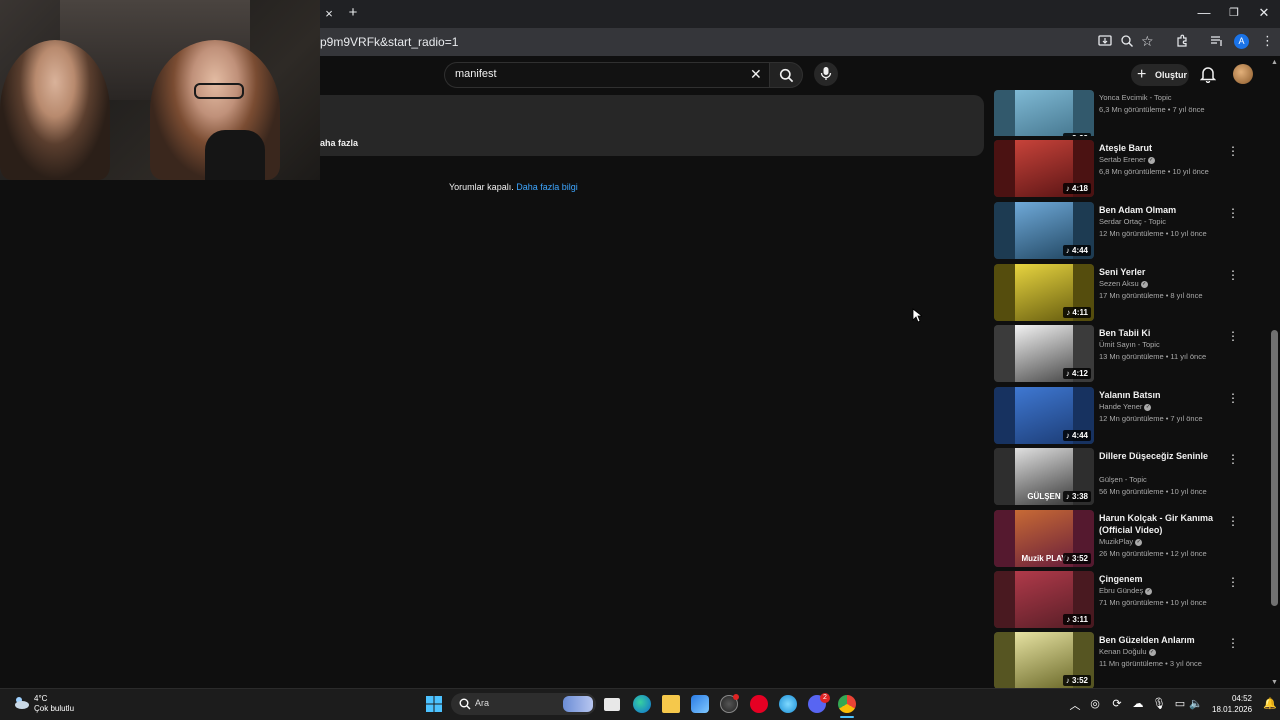  What do you see at coordinates (1117, 703) in the screenshot?
I see `tray-sync-icon: ⟳` at bounding box center [1117, 703].